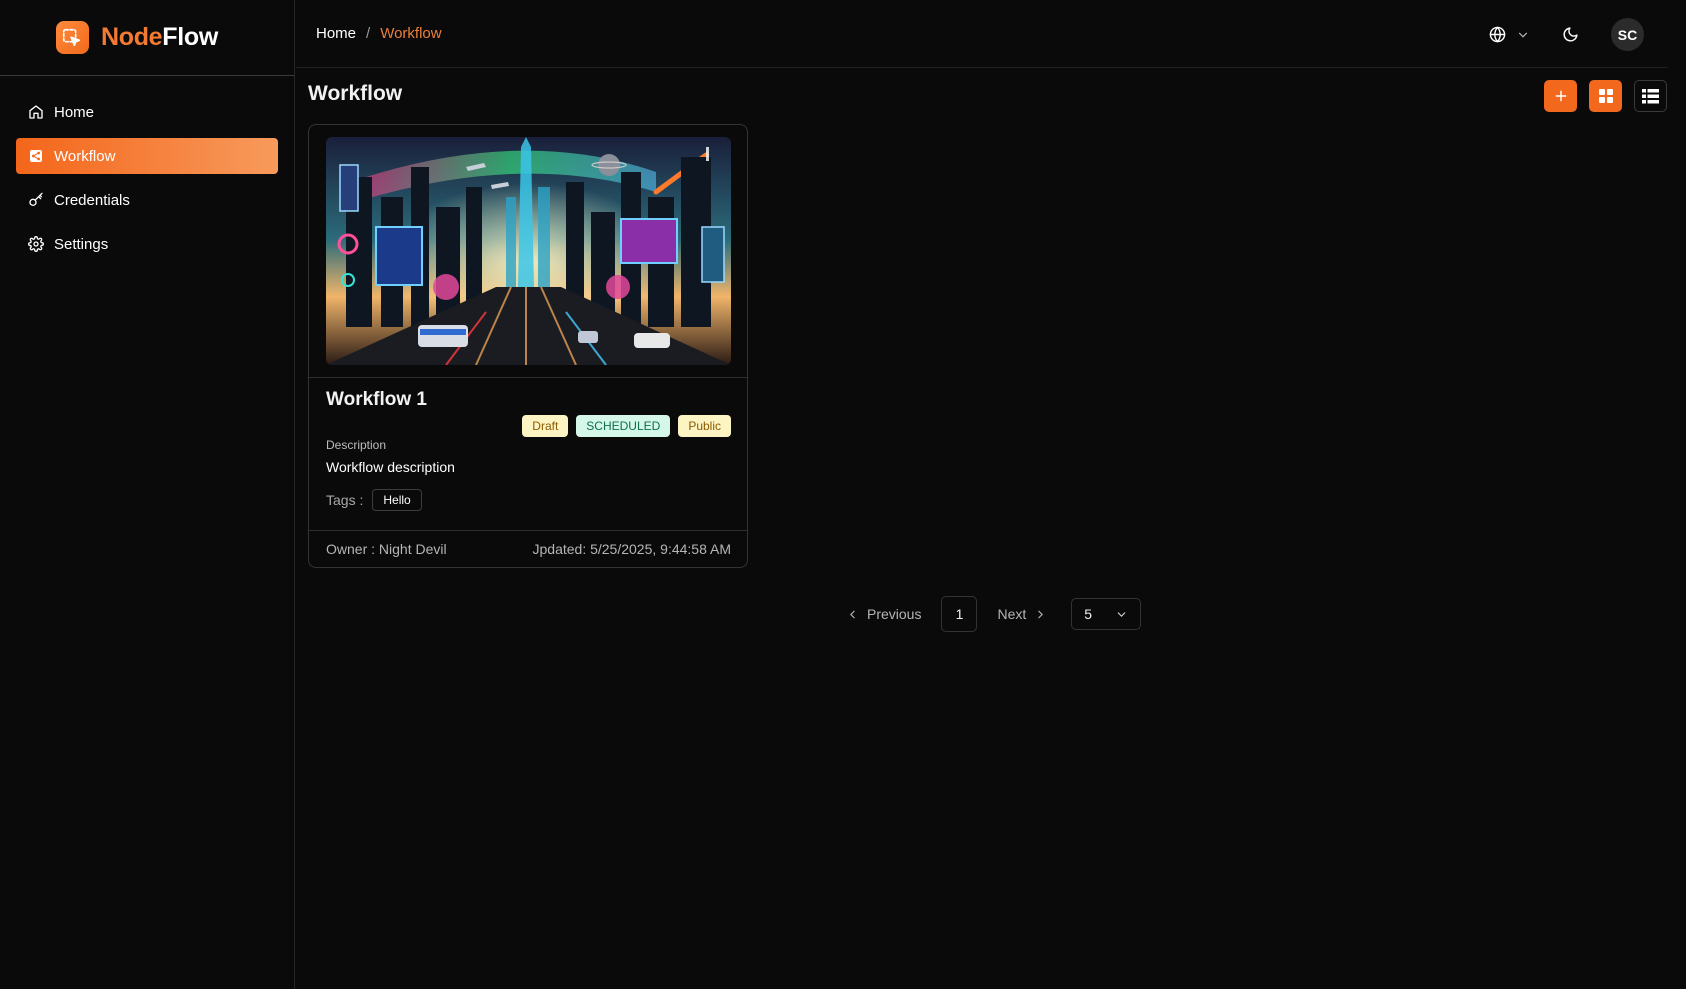 Image resolution: width=1686 pixels, height=989 pixels. What do you see at coordinates (36, 112) in the screenshot?
I see `home-icon` at bounding box center [36, 112].